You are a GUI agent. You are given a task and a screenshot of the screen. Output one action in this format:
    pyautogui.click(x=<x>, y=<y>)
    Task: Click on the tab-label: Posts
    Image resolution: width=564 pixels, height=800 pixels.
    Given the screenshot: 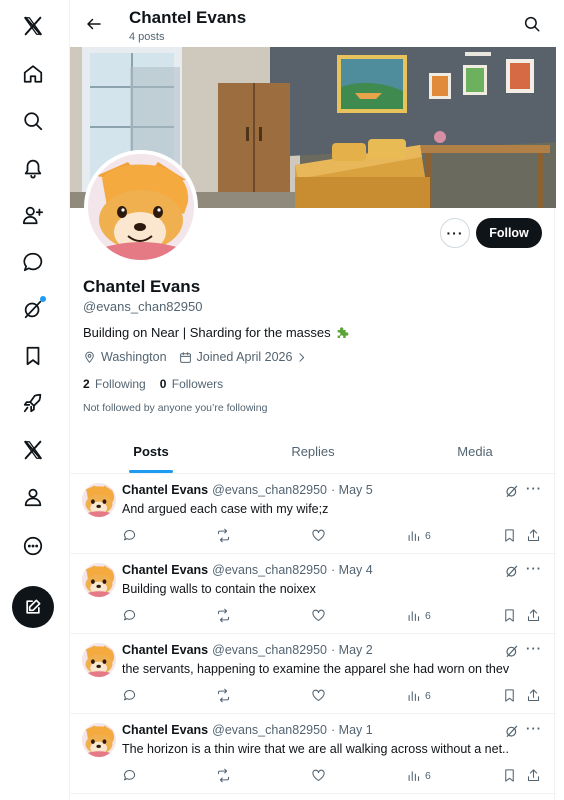 What is the action you would take?
    pyautogui.click(x=151, y=451)
    